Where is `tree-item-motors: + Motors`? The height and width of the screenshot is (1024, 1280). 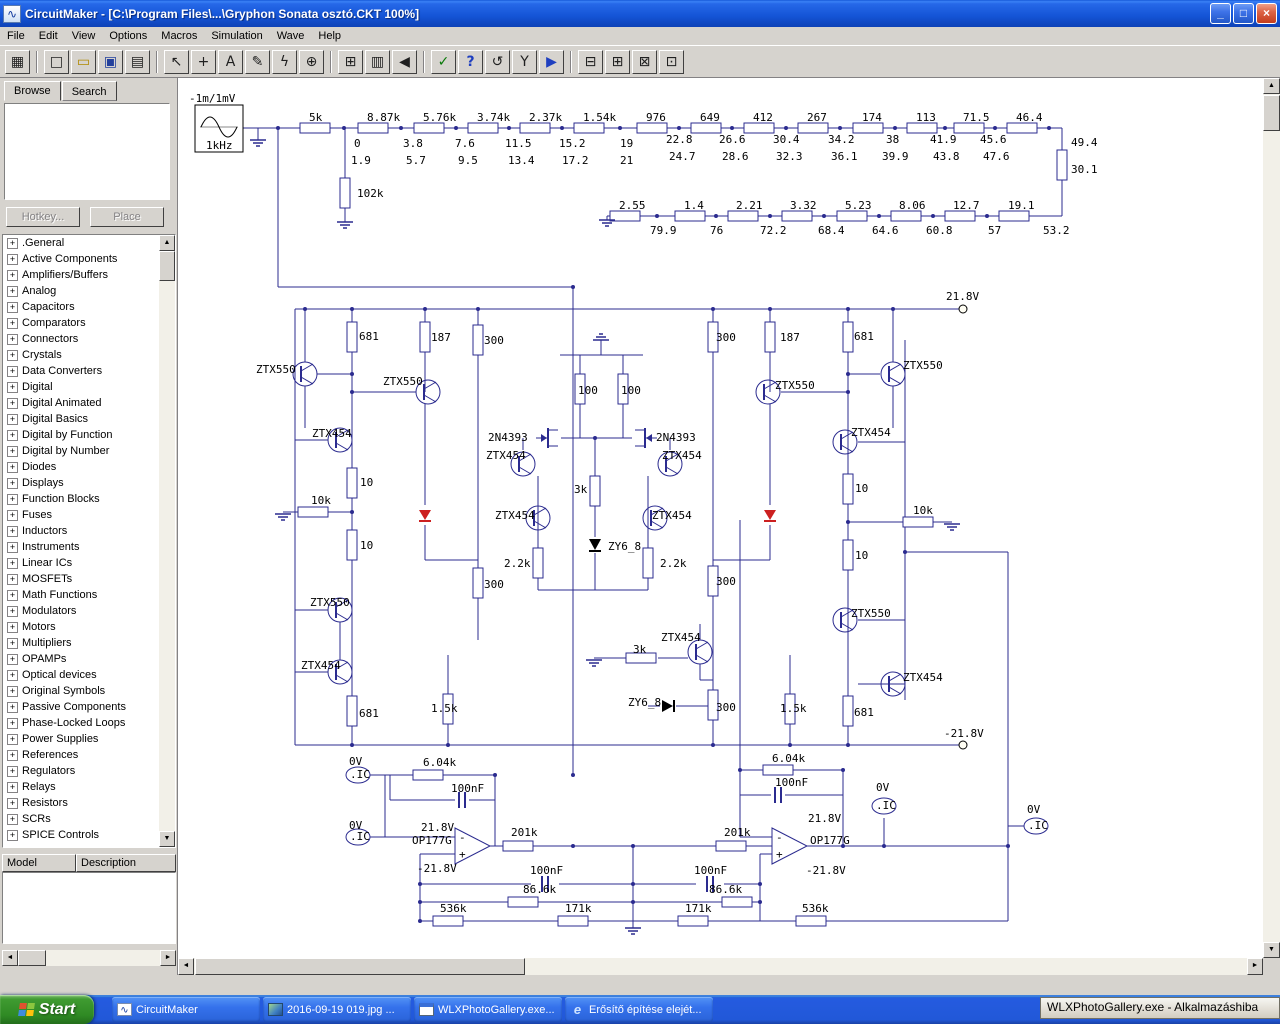 tree-item-motors: + Motors is located at coordinates (81, 627).